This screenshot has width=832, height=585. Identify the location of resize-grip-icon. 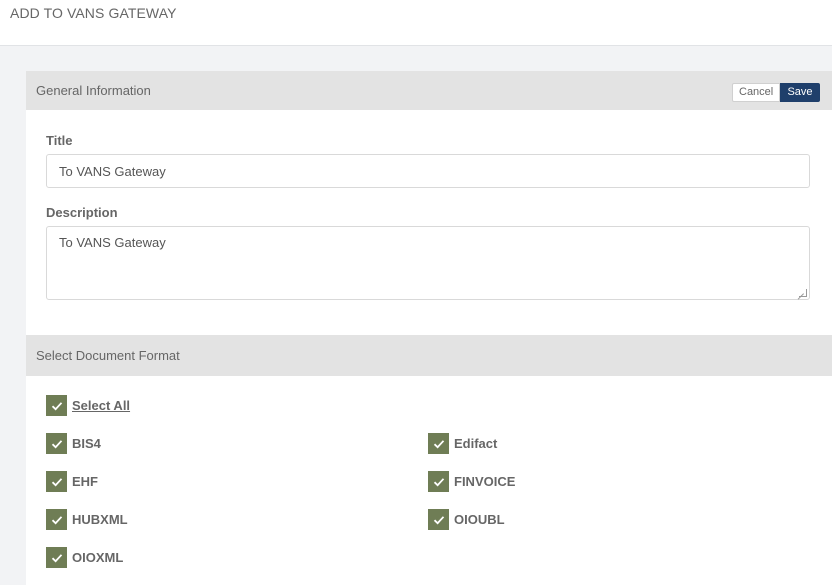
(803, 293).